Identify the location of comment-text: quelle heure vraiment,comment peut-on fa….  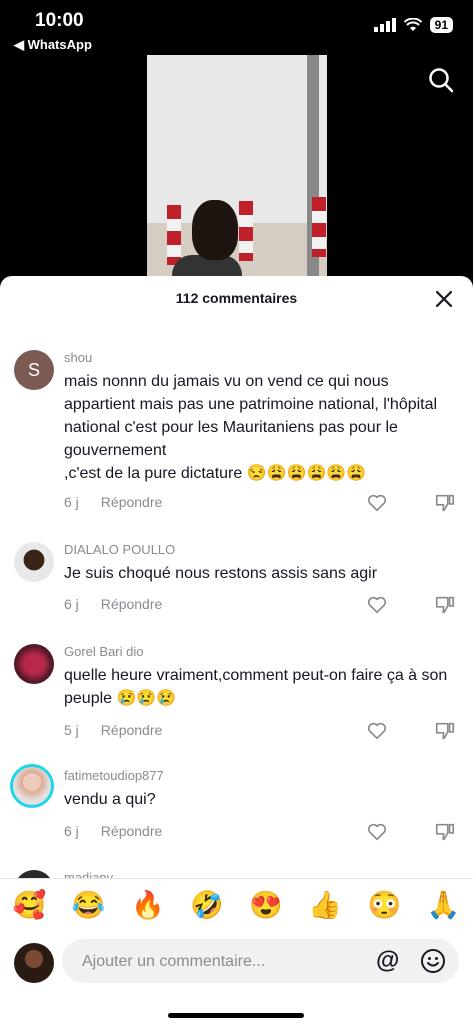
(256, 687).